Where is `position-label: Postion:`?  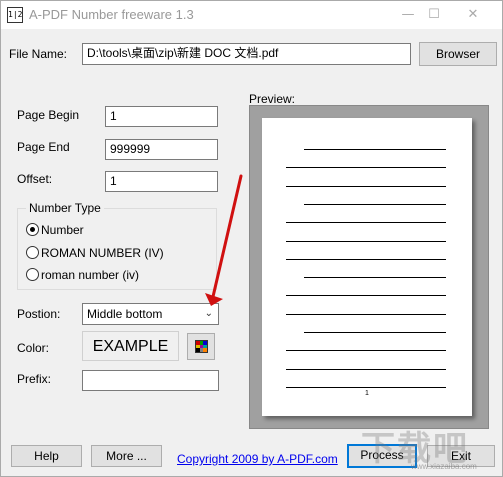 position-label: Postion: is located at coordinates (39, 314).